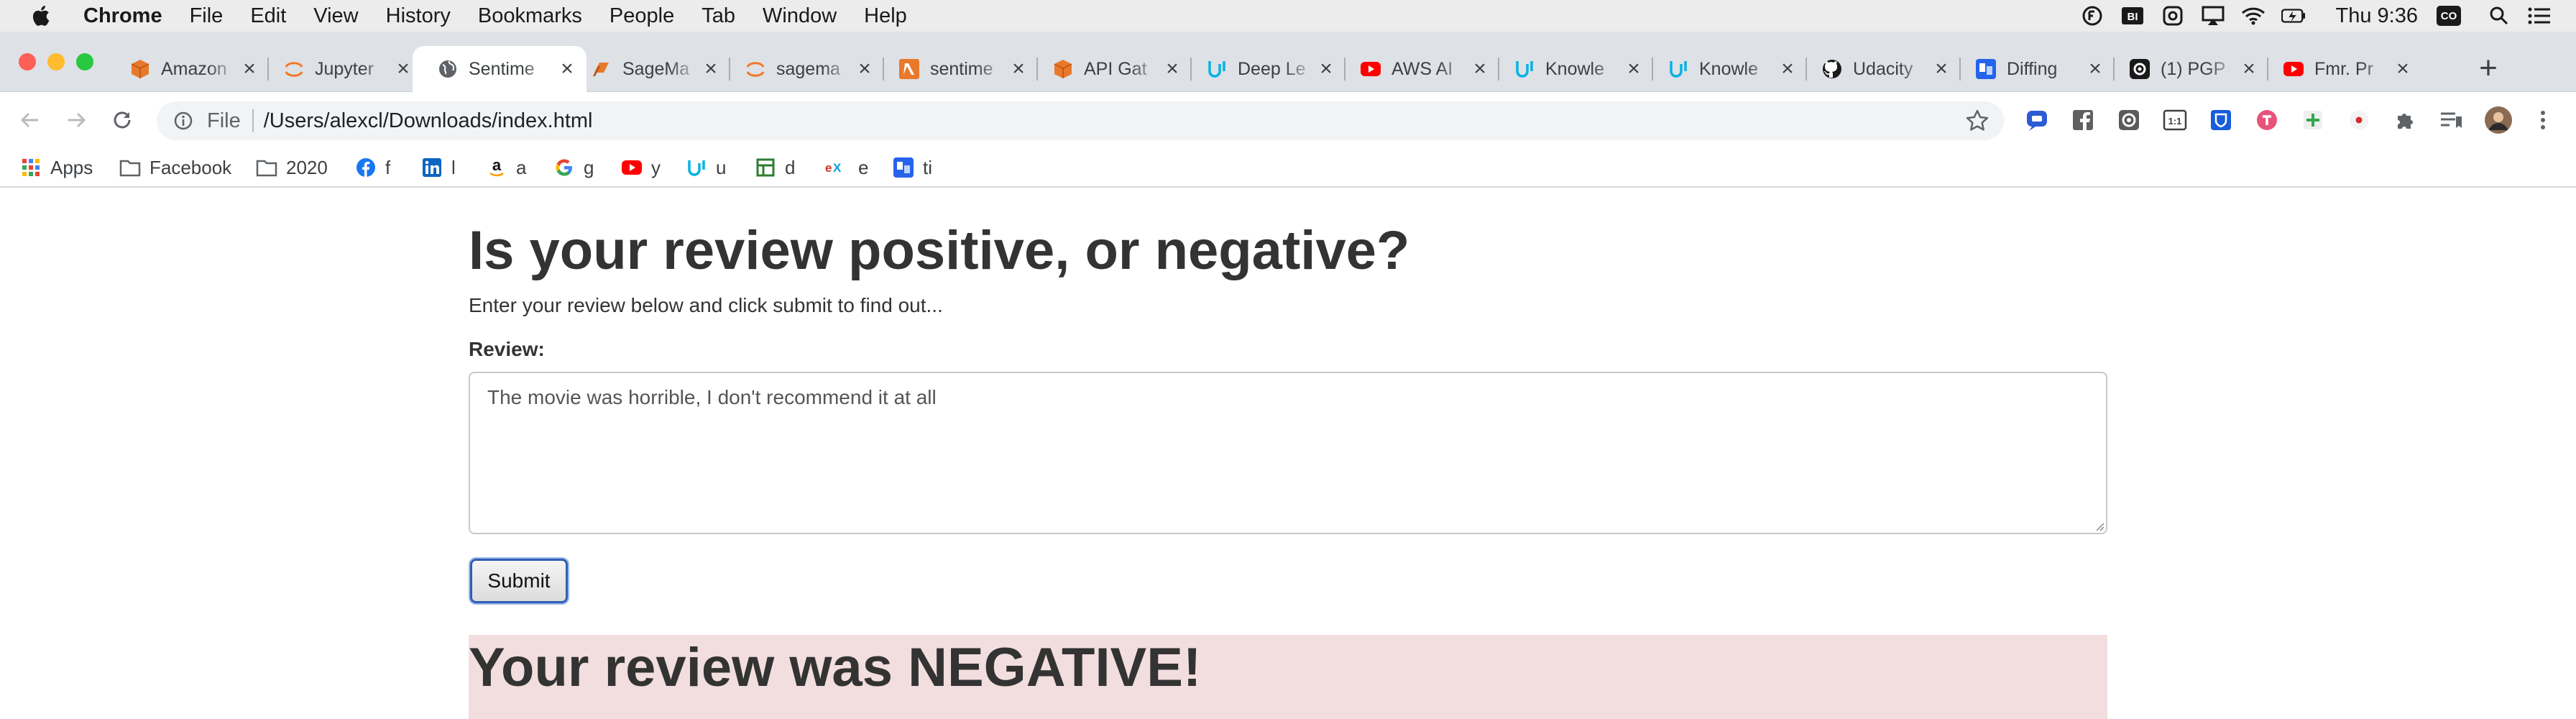 The height and width of the screenshot is (719, 2576). What do you see at coordinates (903, 167) in the screenshot?
I see `translate-icon` at bounding box center [903, 167].